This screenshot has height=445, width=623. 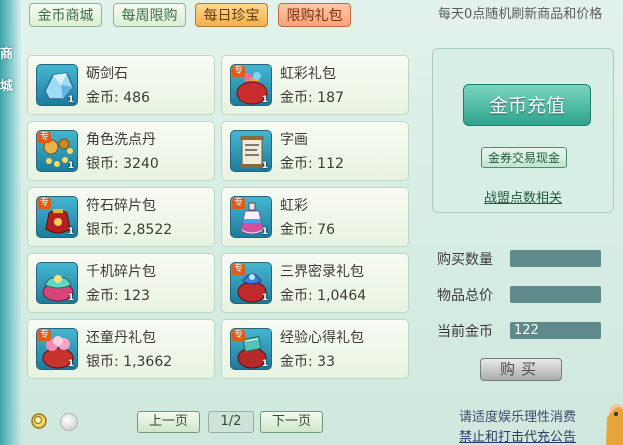 What do you see at coordinates (69, 422) in the screenshot?
I see `pearl-icon` at bounding box center [69, 422].